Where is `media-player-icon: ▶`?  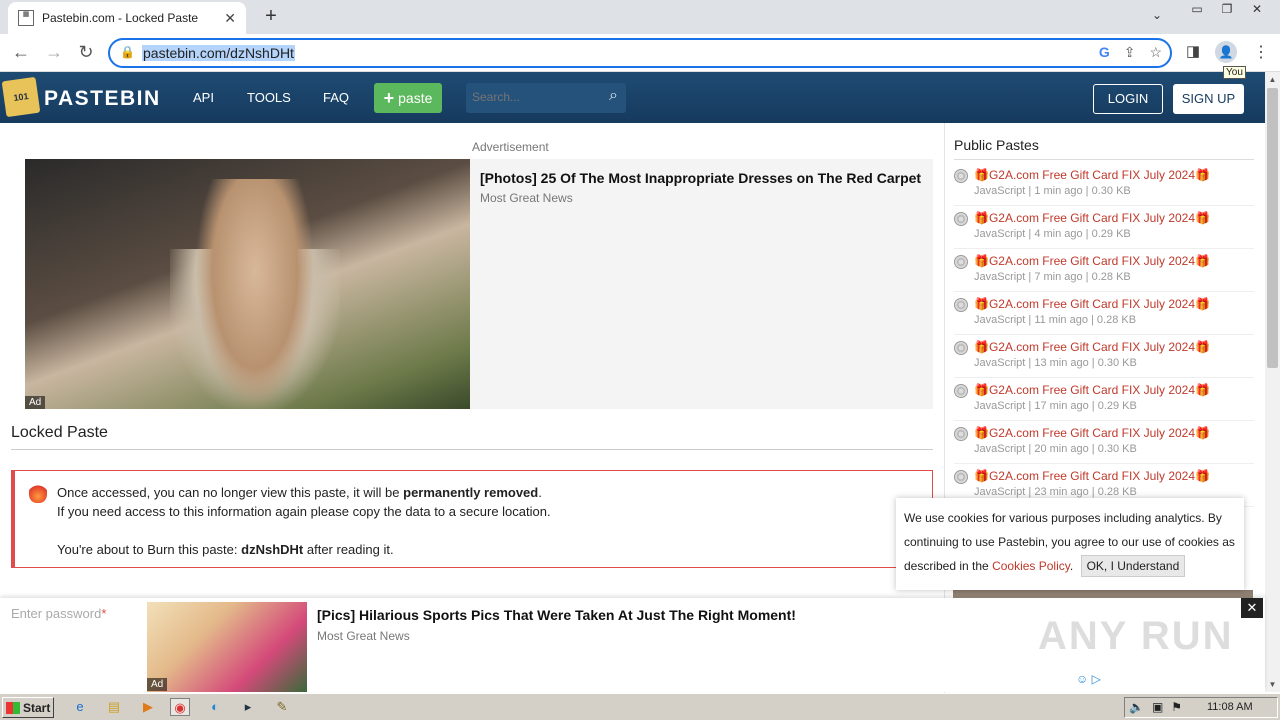 media-player-icon: ▶ is located at coordinates (148, 707).